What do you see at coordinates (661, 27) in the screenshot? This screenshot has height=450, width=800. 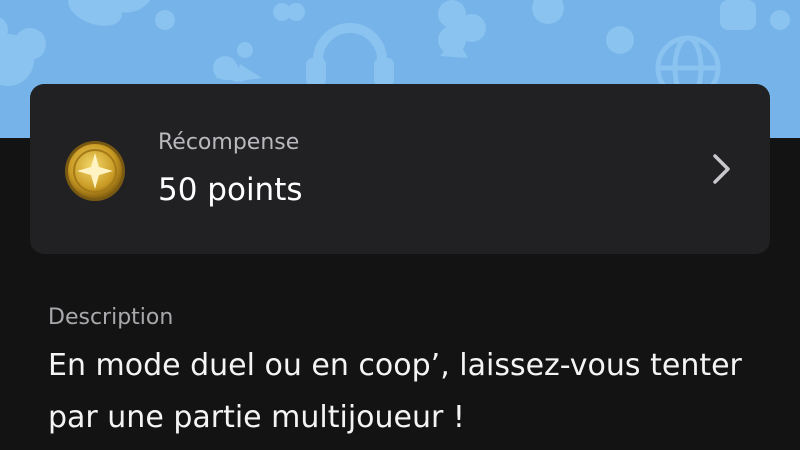 I see `puzzle-icon` at bounding box center [661, 27].